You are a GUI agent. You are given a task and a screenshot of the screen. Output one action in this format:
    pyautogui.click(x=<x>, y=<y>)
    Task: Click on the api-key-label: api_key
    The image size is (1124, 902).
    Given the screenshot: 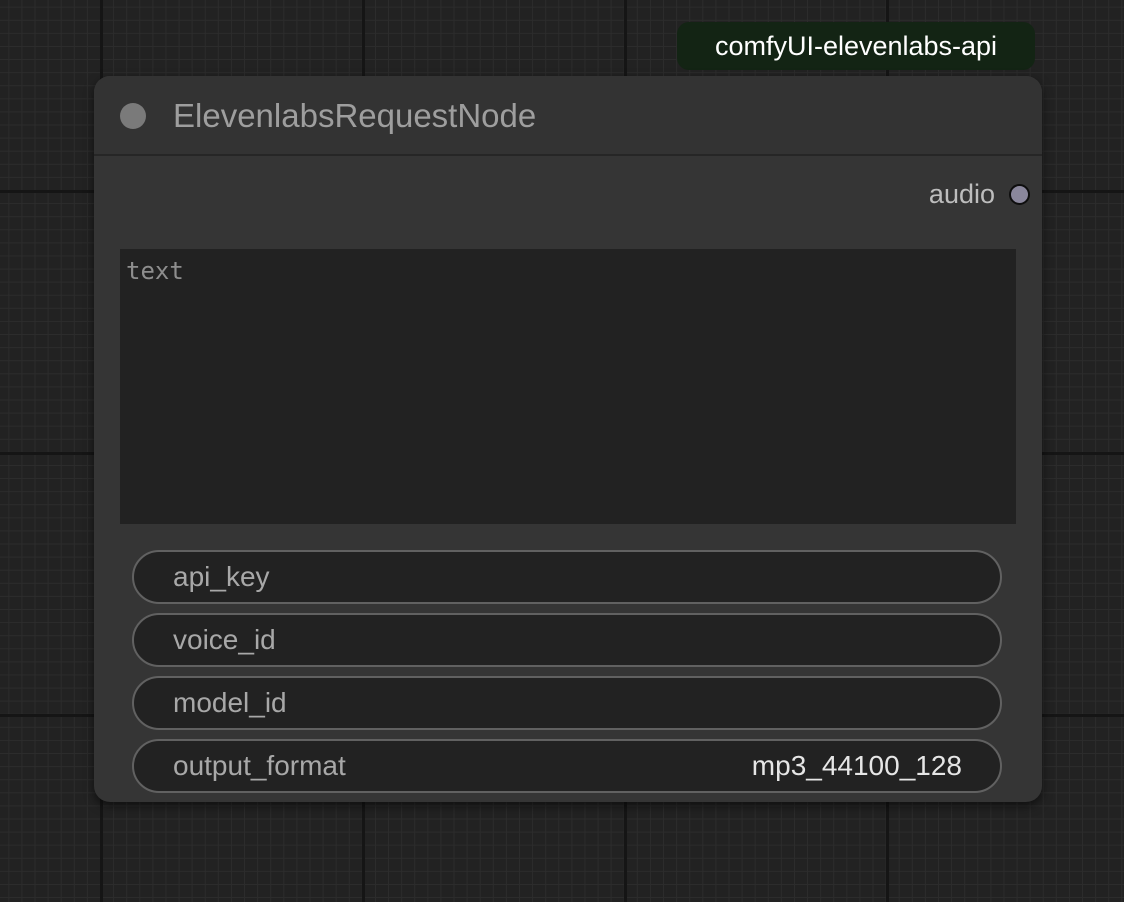 What is the action you would take?
    pyautogui.click(x=221, y=576)
    